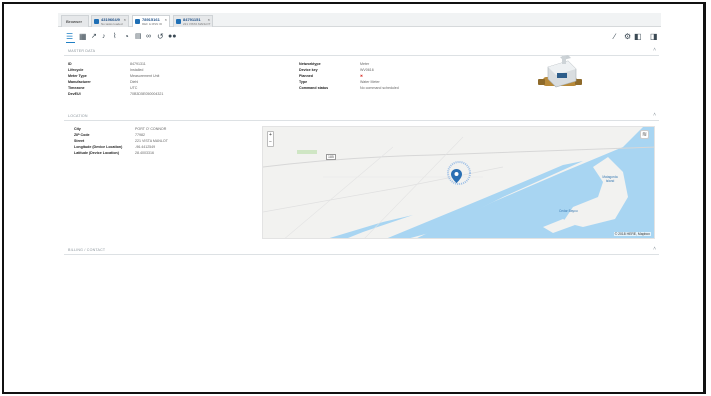 Image resolution: width=711 pixels, height=396 pixels. I want to click on bookmark-icon: ◨, so click(654, 36).